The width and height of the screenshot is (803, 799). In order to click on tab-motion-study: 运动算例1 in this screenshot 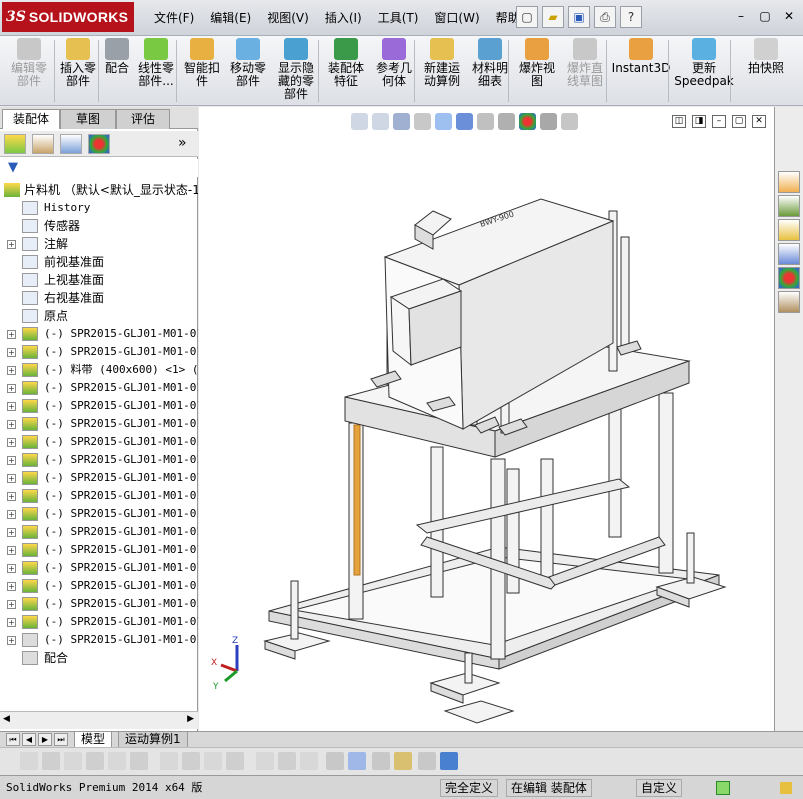, I will do `click(153, 740)`.